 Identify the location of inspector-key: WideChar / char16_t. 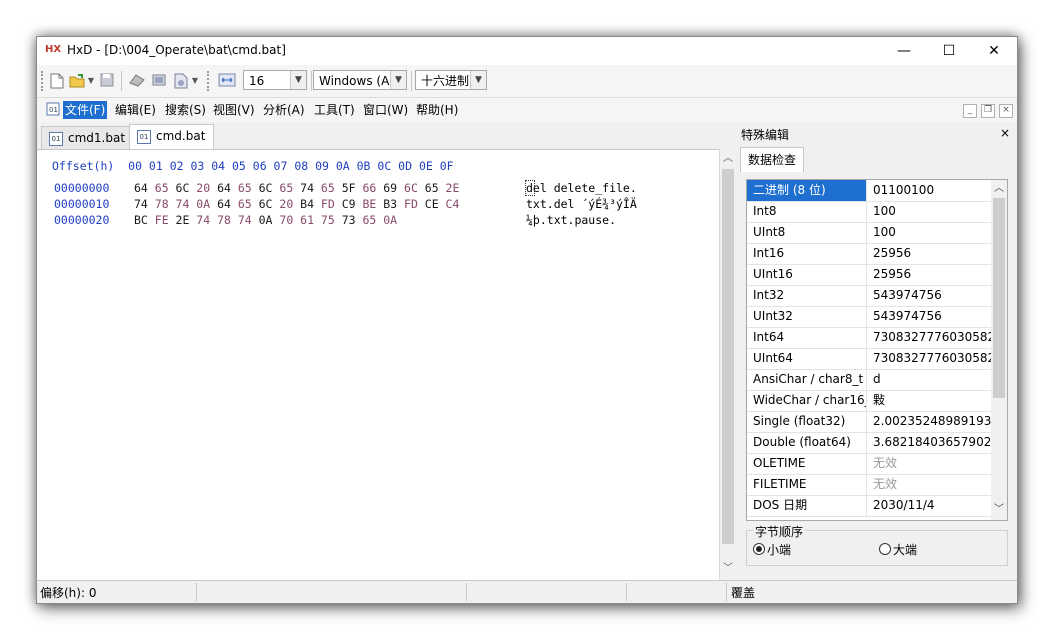
(807, 400).